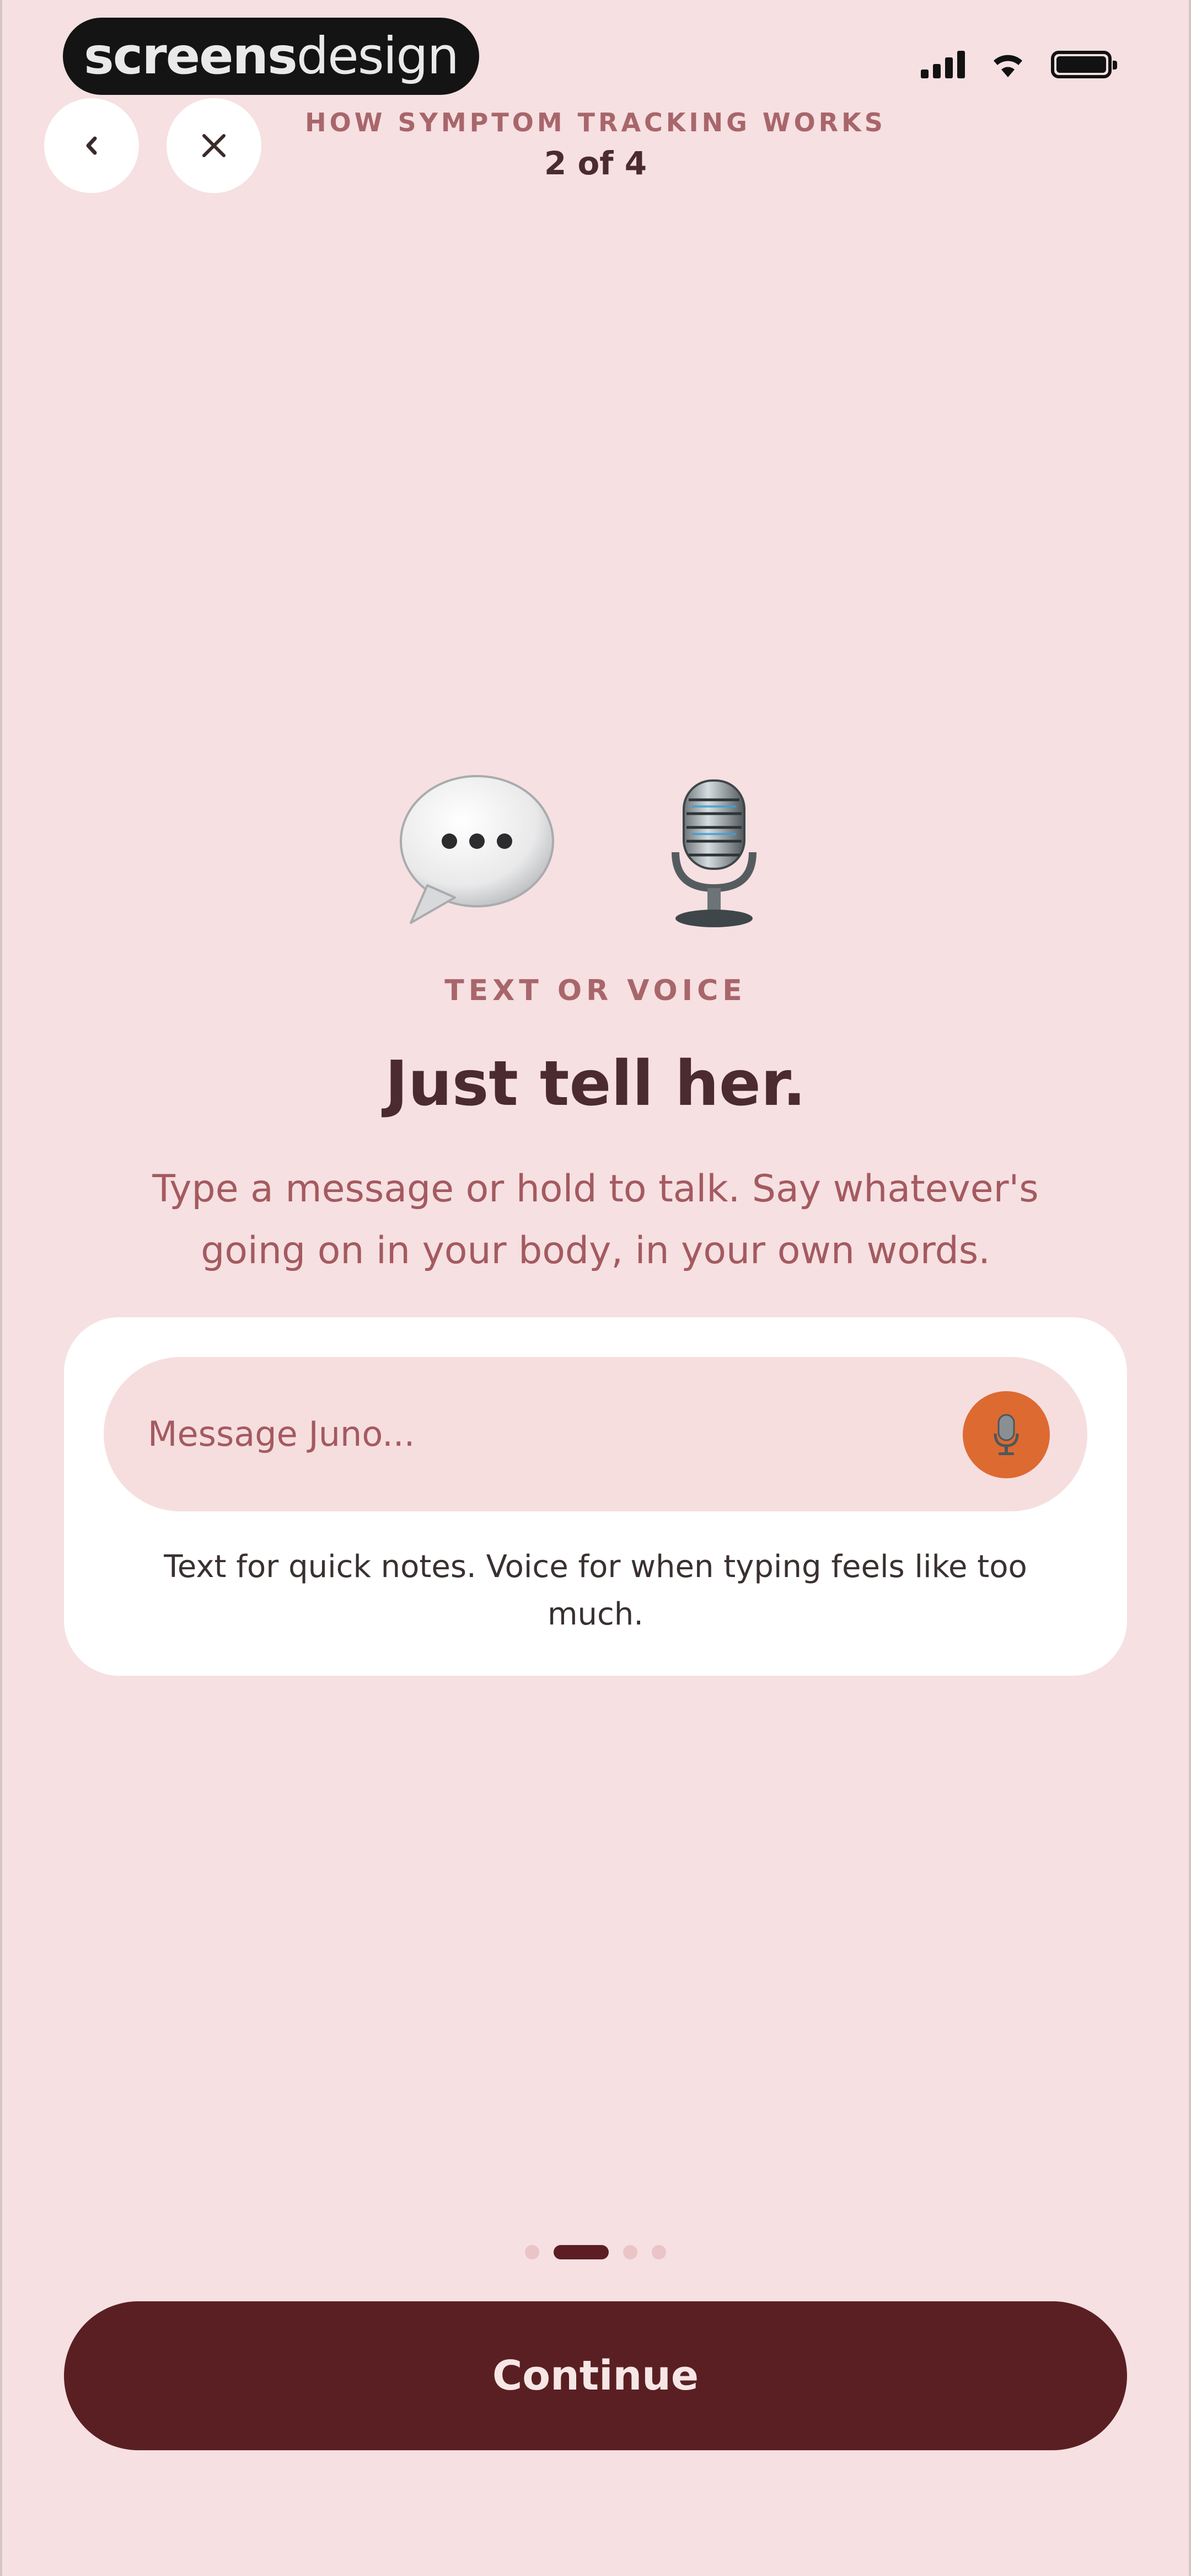 This screenshot has height=2576, width=1191. I want to click on microphone-icon, so click(1006, 1434).